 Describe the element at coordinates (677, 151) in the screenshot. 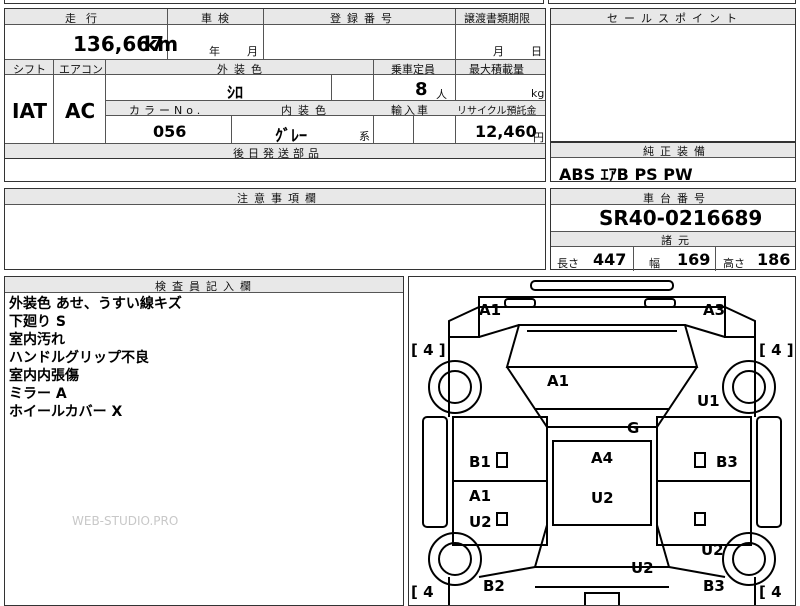

I see `equipment-label: 純正装備` at that location.